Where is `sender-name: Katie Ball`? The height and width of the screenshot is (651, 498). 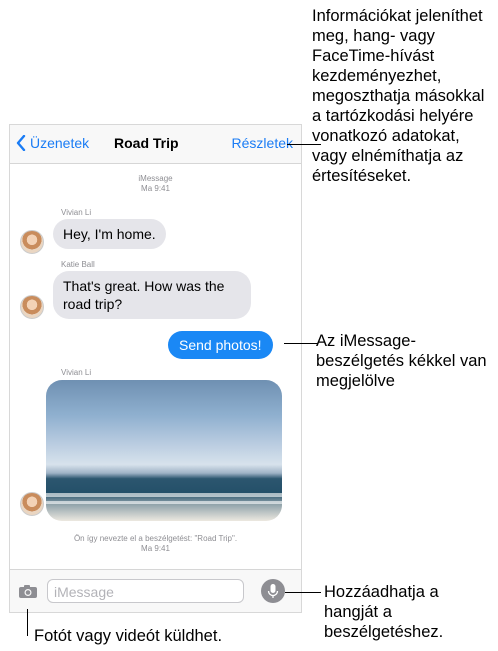 sender-name: Katie Ball is located at coordinates (78, 264).